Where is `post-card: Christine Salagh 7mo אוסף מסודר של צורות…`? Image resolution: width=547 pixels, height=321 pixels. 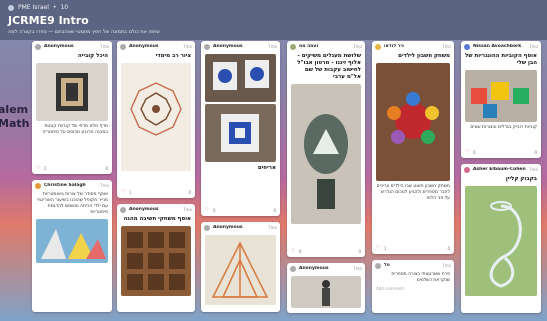
post-card: Christine Salagh 7mo אוסף מסודר של צורות… is located at coordinates (72, 246).